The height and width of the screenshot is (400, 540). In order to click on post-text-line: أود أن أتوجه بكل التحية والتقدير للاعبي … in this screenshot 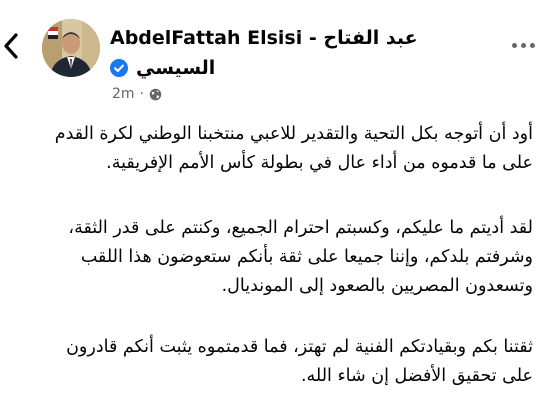, I will do `click(293, 134)`.